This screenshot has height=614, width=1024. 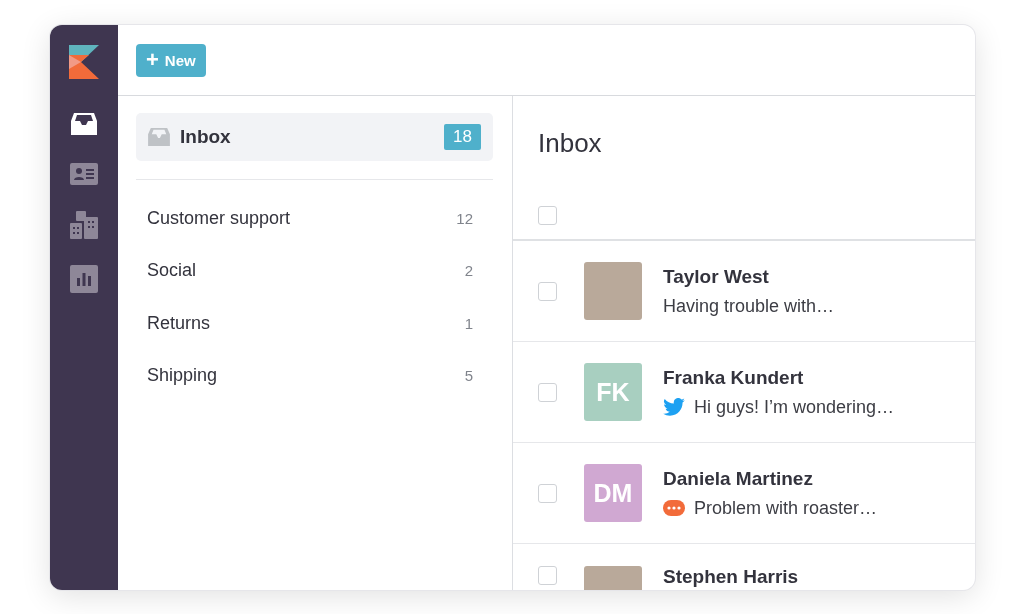 I want to click on select-all-checkbox, so click(x=547, y=215).